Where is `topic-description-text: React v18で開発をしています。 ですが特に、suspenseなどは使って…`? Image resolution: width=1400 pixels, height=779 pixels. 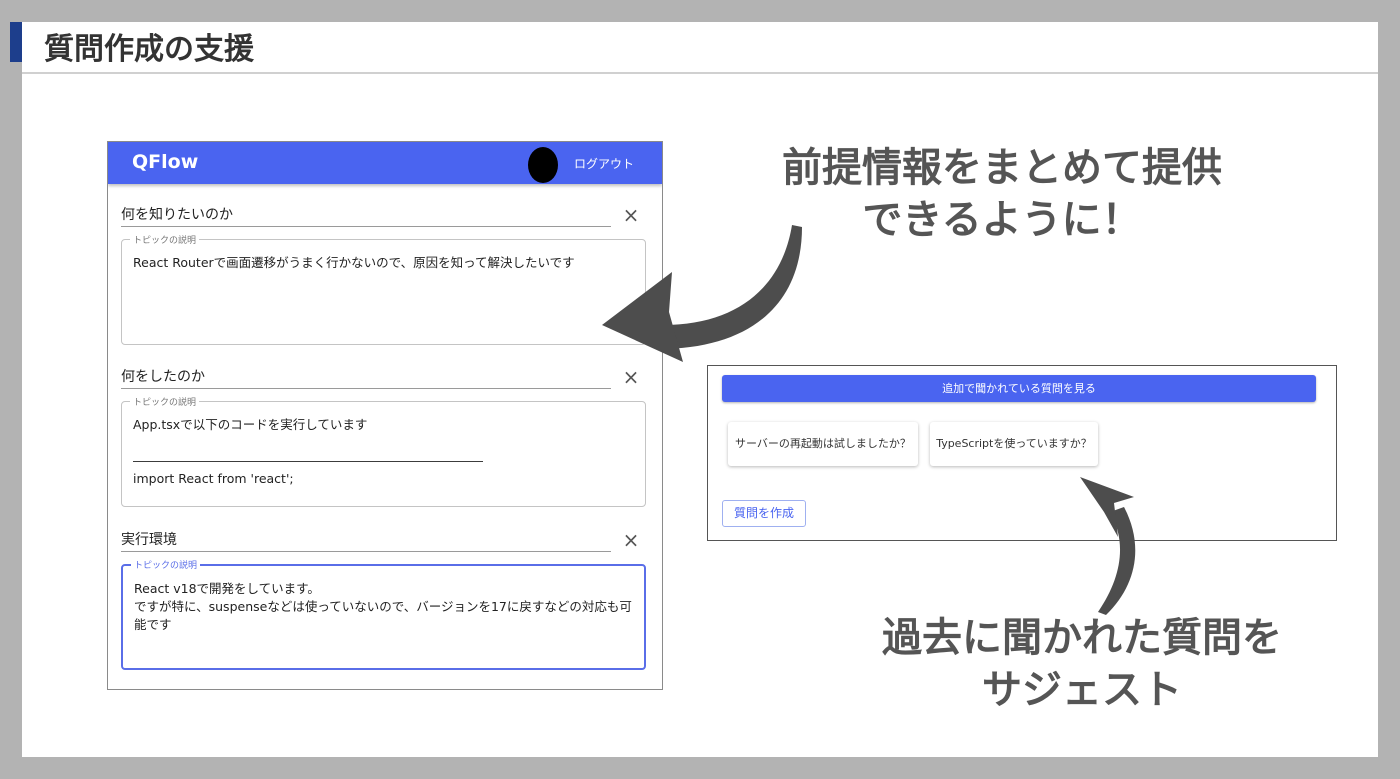
topic-description-text: React v18で開発をしています。 ですが特に、suspenseなどは使って… is located at coordinates (383, 606).